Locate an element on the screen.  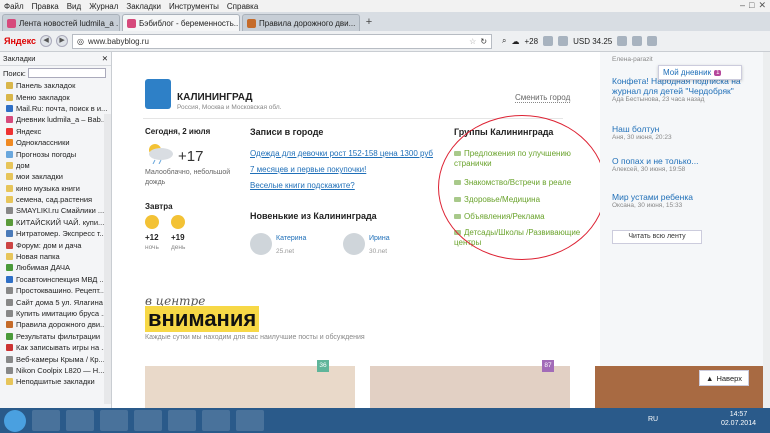
bookmark-item: кино музыка книги is located at coordinates (55, 188).